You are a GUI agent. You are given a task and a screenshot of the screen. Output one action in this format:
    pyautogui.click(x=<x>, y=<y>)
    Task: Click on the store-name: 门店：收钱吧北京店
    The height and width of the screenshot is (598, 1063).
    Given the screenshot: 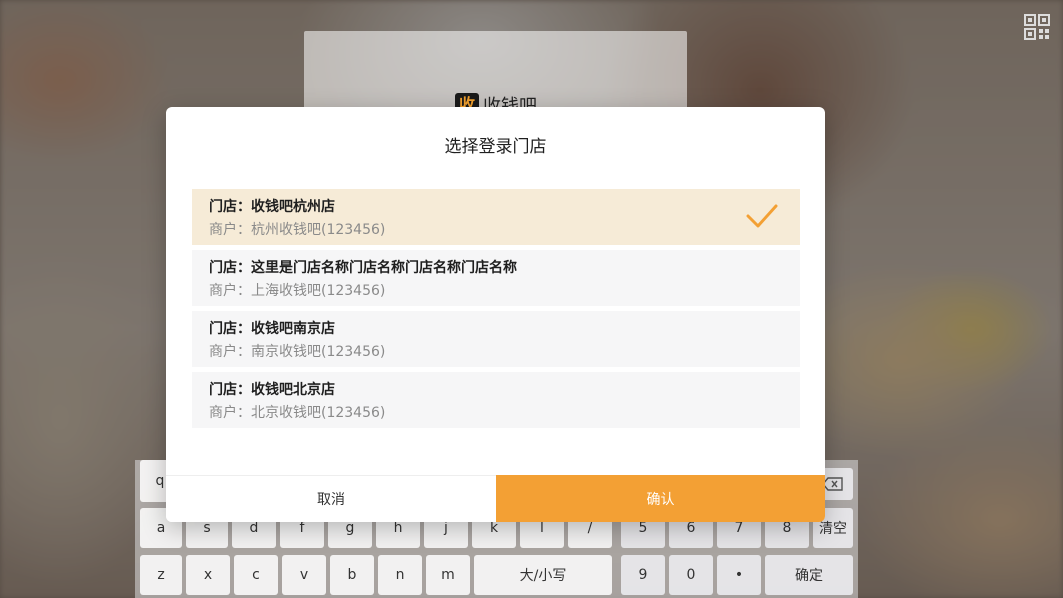 What is the action you would take?
    pyautogui.click(x=272, y=390)
    